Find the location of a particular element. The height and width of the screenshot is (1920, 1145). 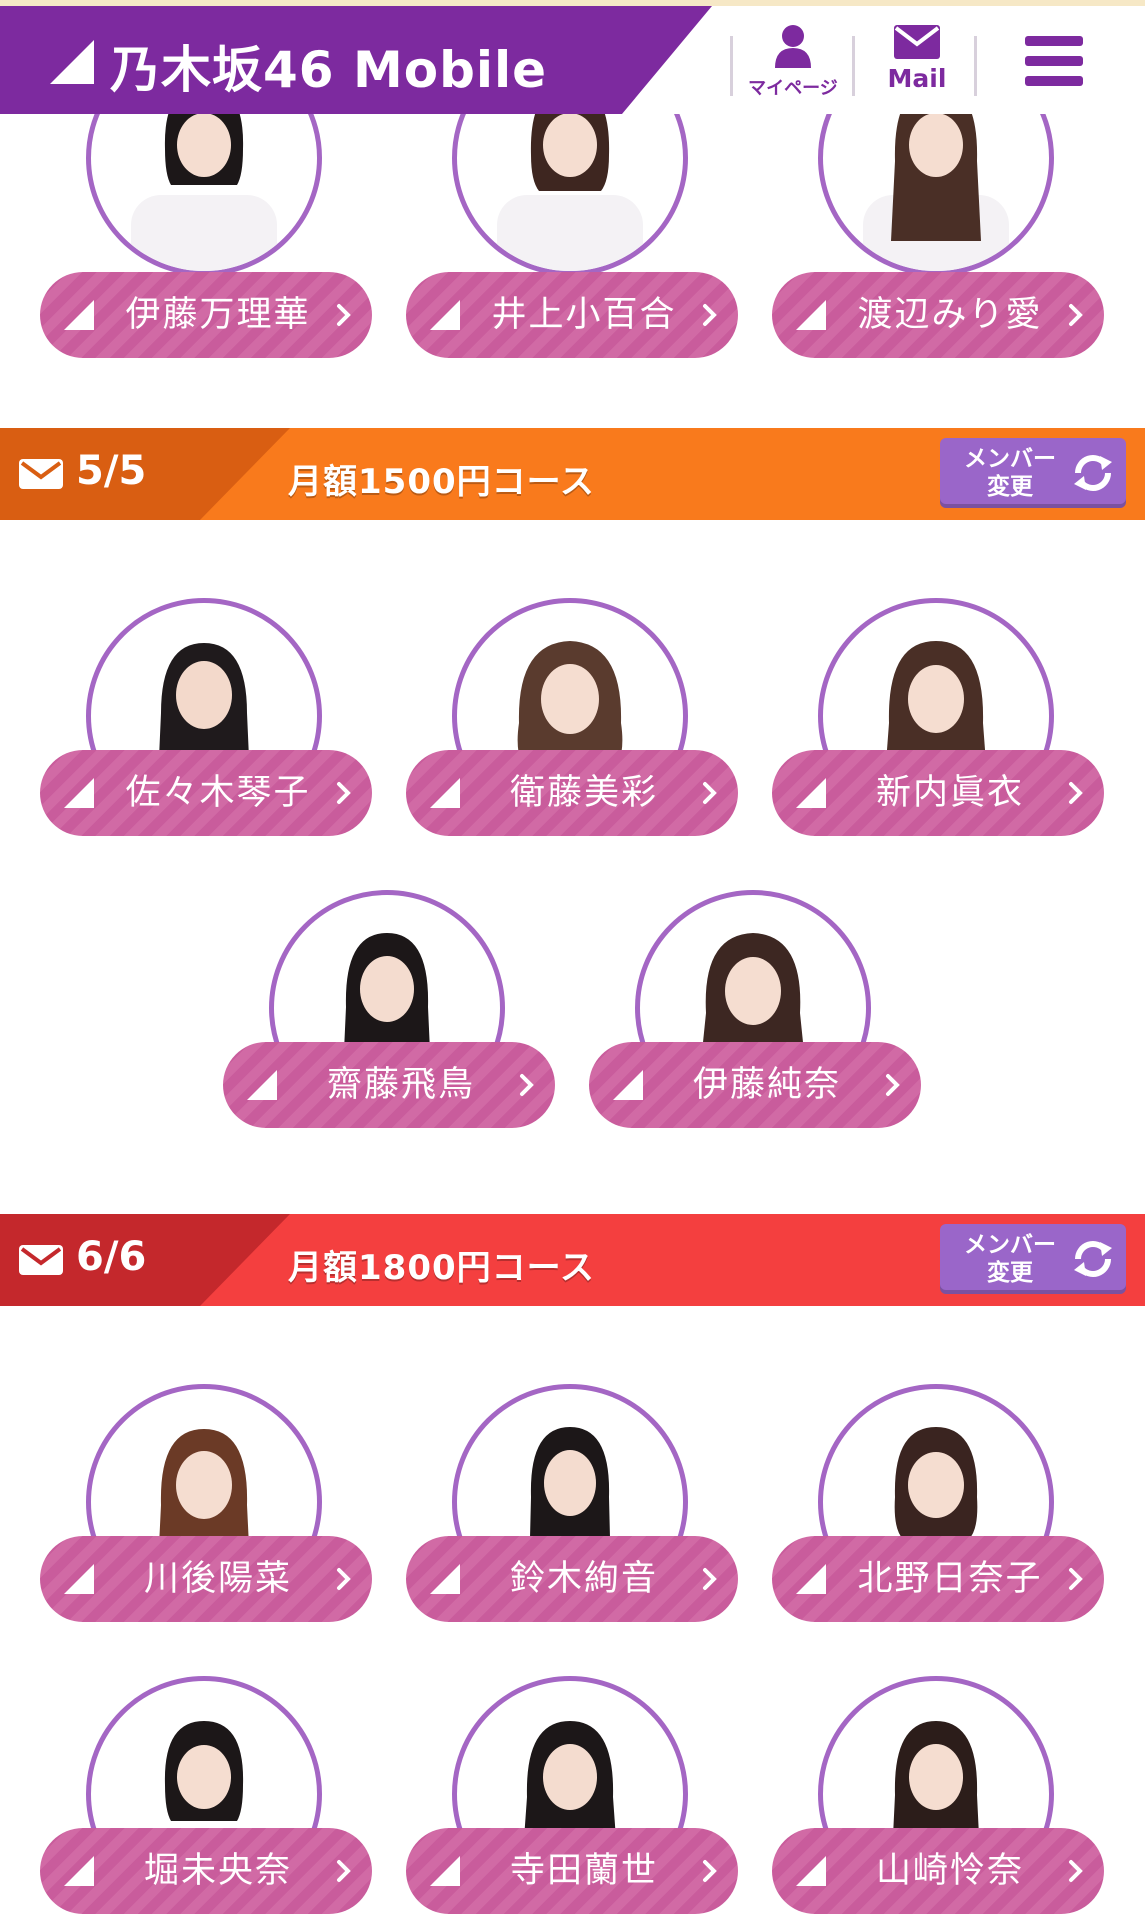

member-name-button: 寺田蘭世 is located at coordinates (572, 1871).